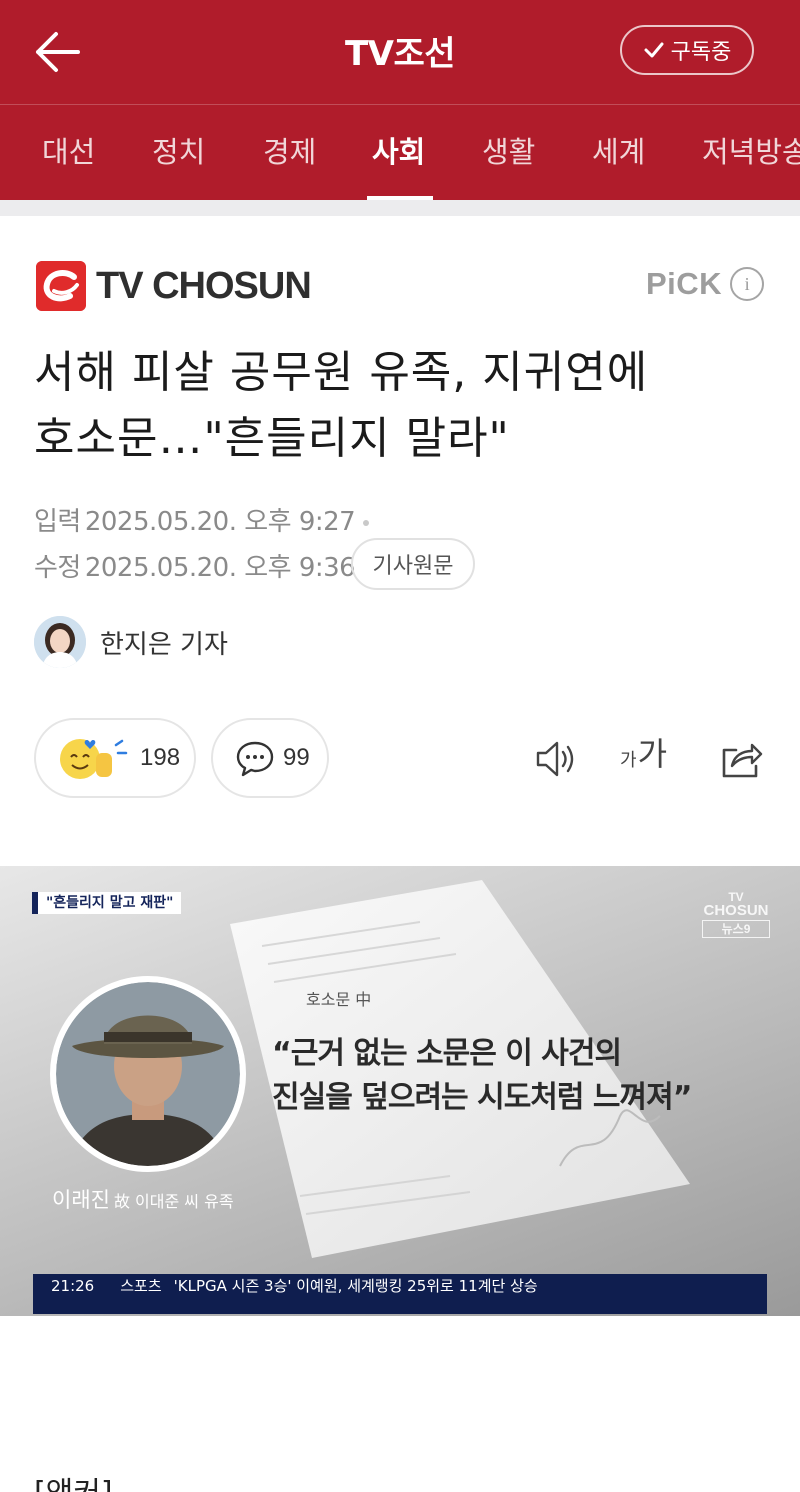 Image resolution: width=800 pixels, height=1492 pixels. Describe the element at coordinates (296, 757) in the screenshot. I see `comment-count: 99` at that location.